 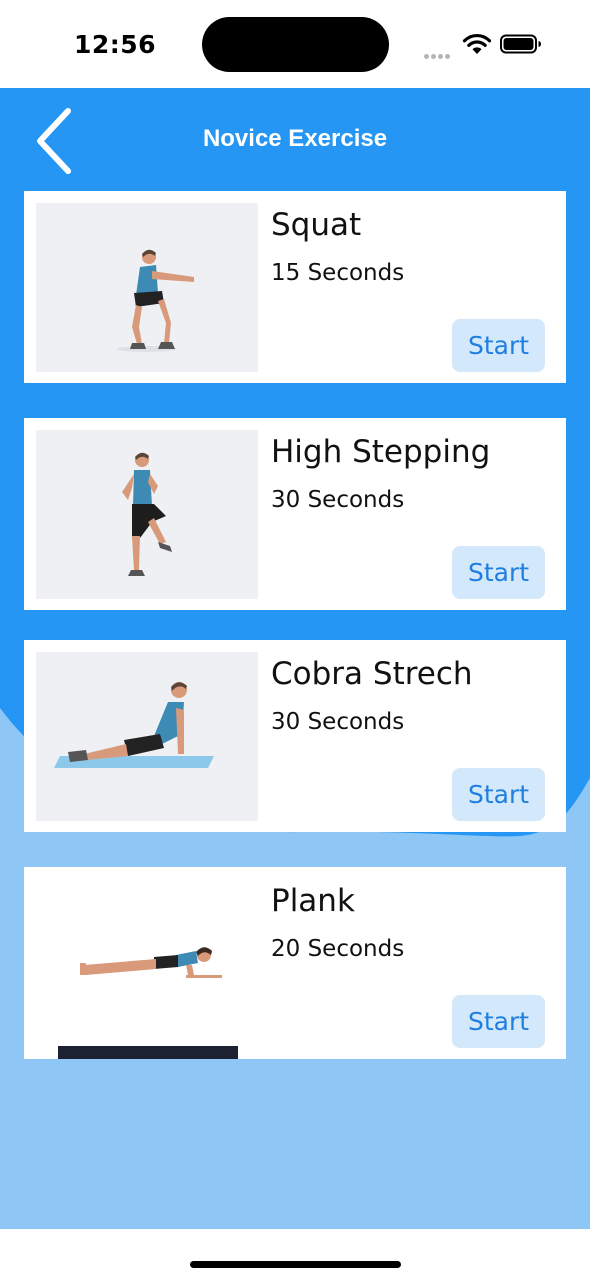 What do you see at coordinates (295, 963) in the screenshot?
I see `exercise-card-plank: Plank 20 Seconds Start` at bounding box center [295, 963].